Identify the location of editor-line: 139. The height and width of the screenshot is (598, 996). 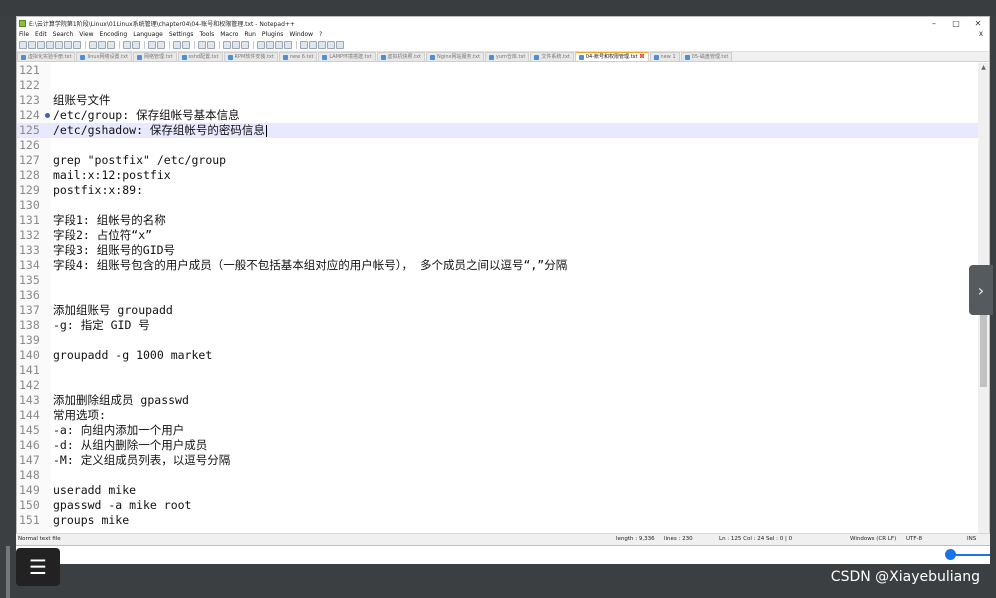
(498, 340).